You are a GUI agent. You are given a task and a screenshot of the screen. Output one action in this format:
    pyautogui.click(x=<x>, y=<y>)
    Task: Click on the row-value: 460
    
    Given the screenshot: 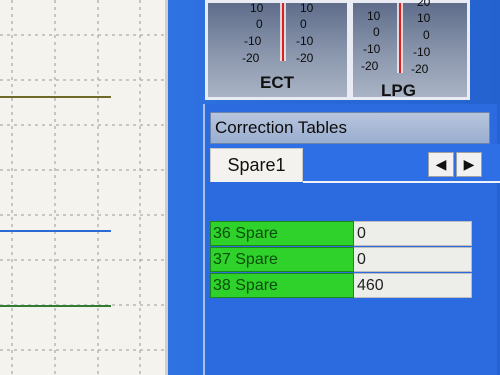 What is the action you would take?
    pyautogui.click(x=413, y=285)
    